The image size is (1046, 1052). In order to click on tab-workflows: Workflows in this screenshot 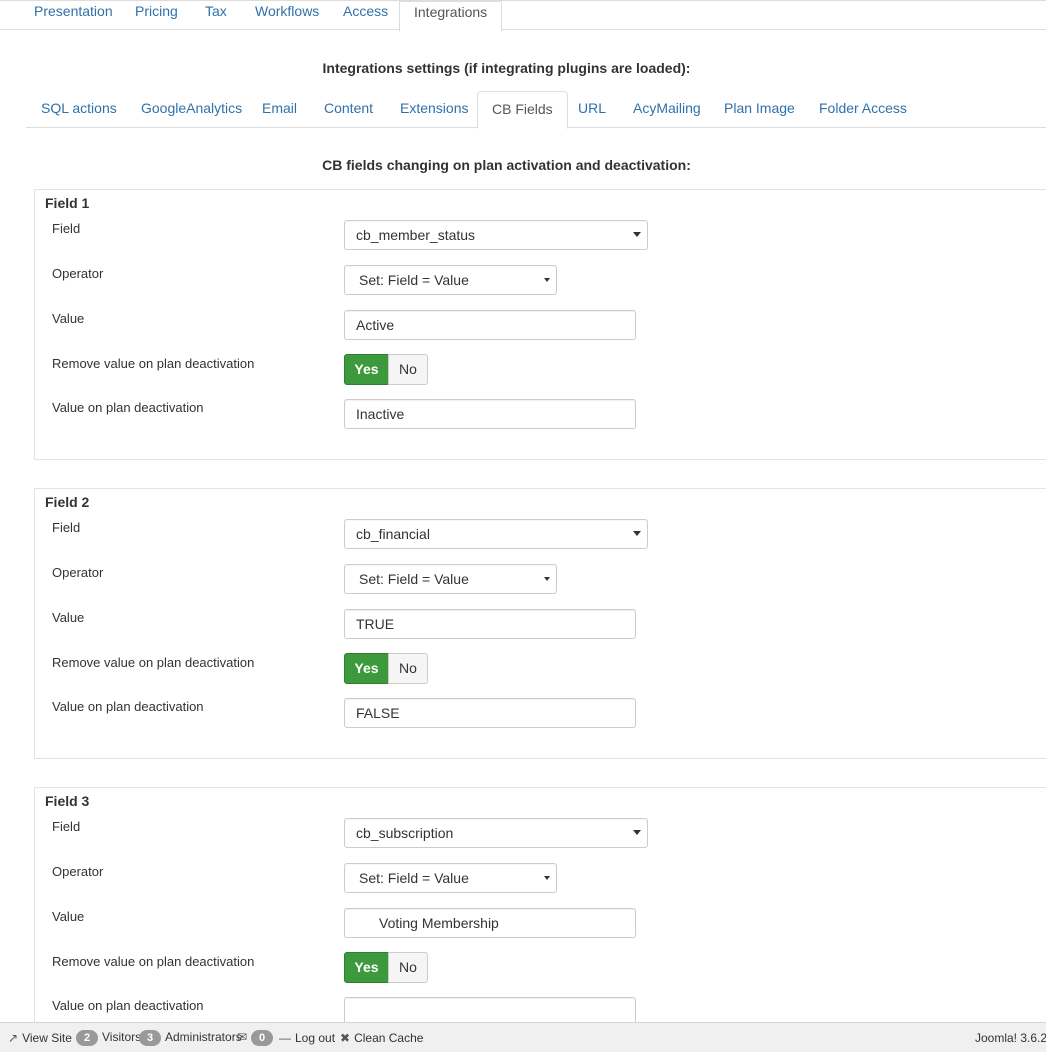, I will do `click(287, 15)`.